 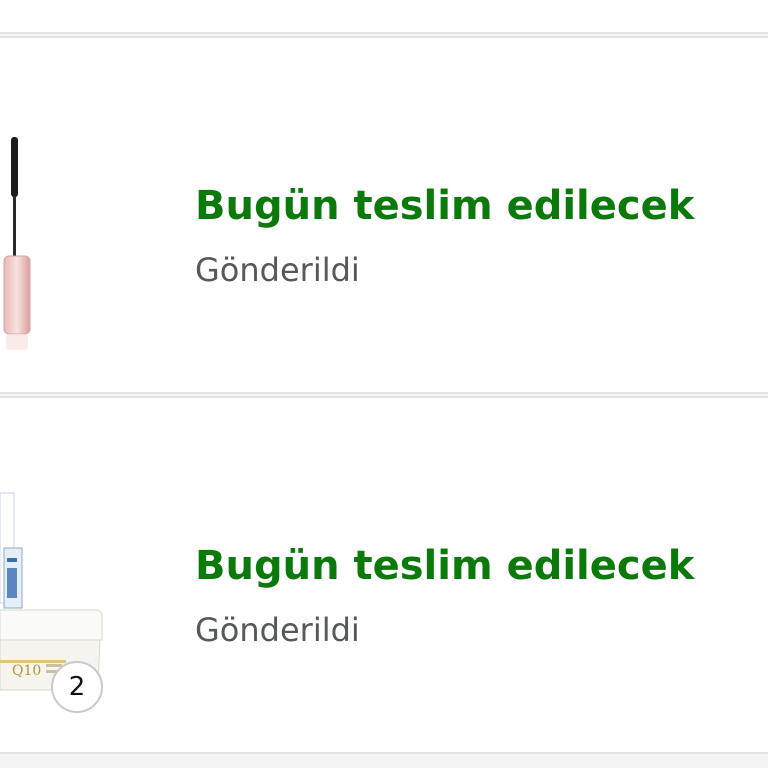 I want to click on jar-label-text: Q10, so click(x=26, y=671).